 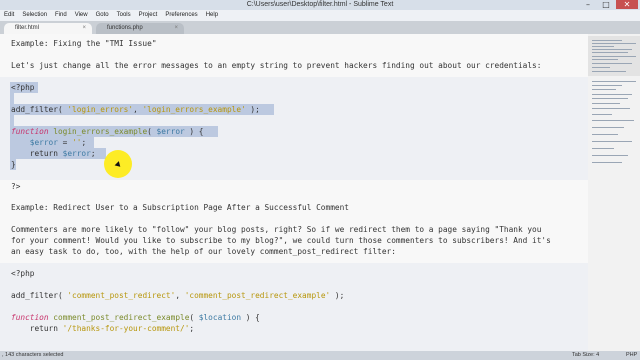 I want to click on window-controls: – □ ✕, so click(x=609, y=5).